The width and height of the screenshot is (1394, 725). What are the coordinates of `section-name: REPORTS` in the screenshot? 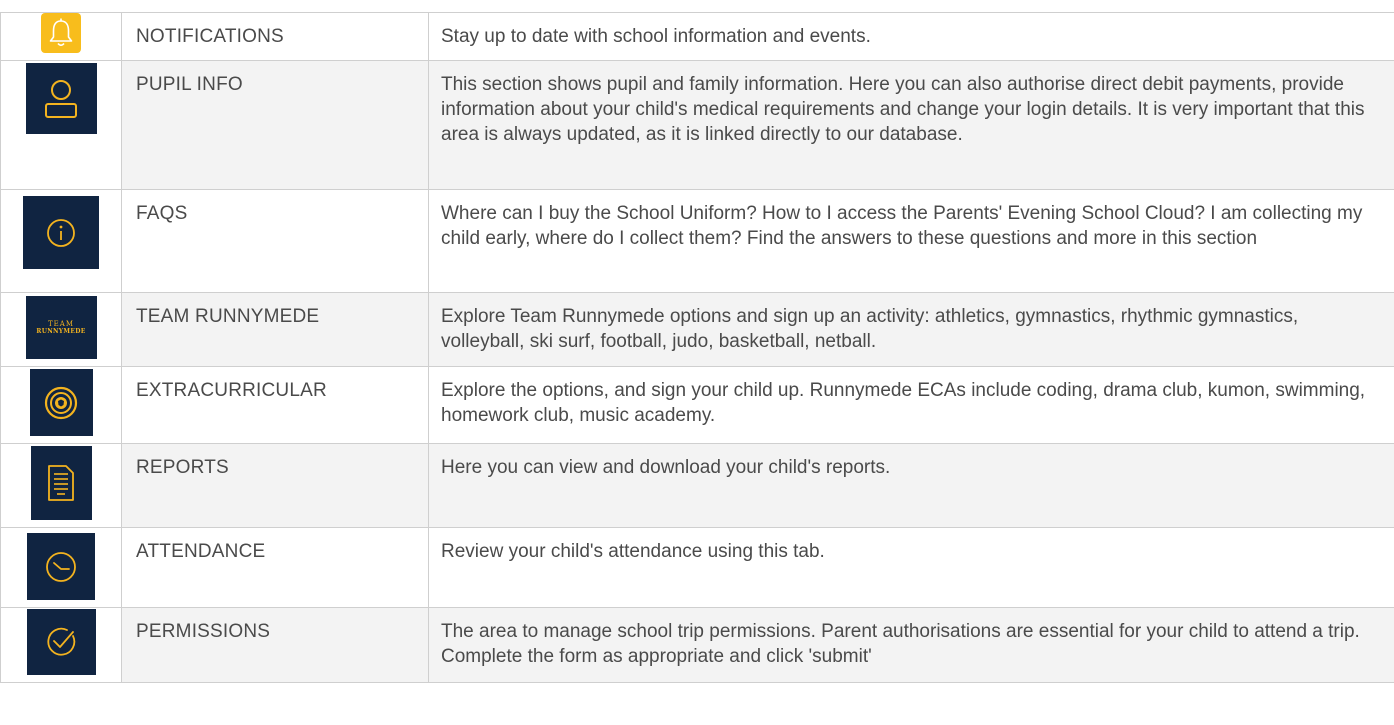 It's located at (275, 485).